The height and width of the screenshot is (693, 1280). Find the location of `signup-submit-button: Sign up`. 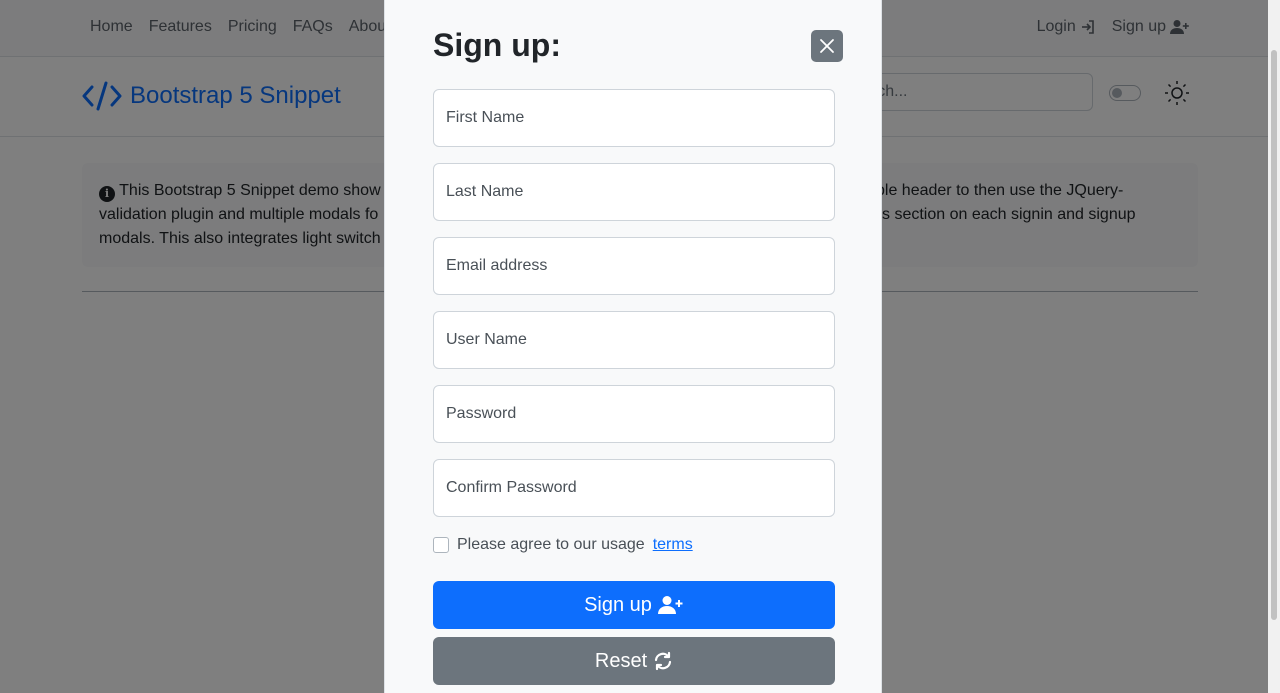

signup-submit-button: Sign up is located at coordinates (634, 605).